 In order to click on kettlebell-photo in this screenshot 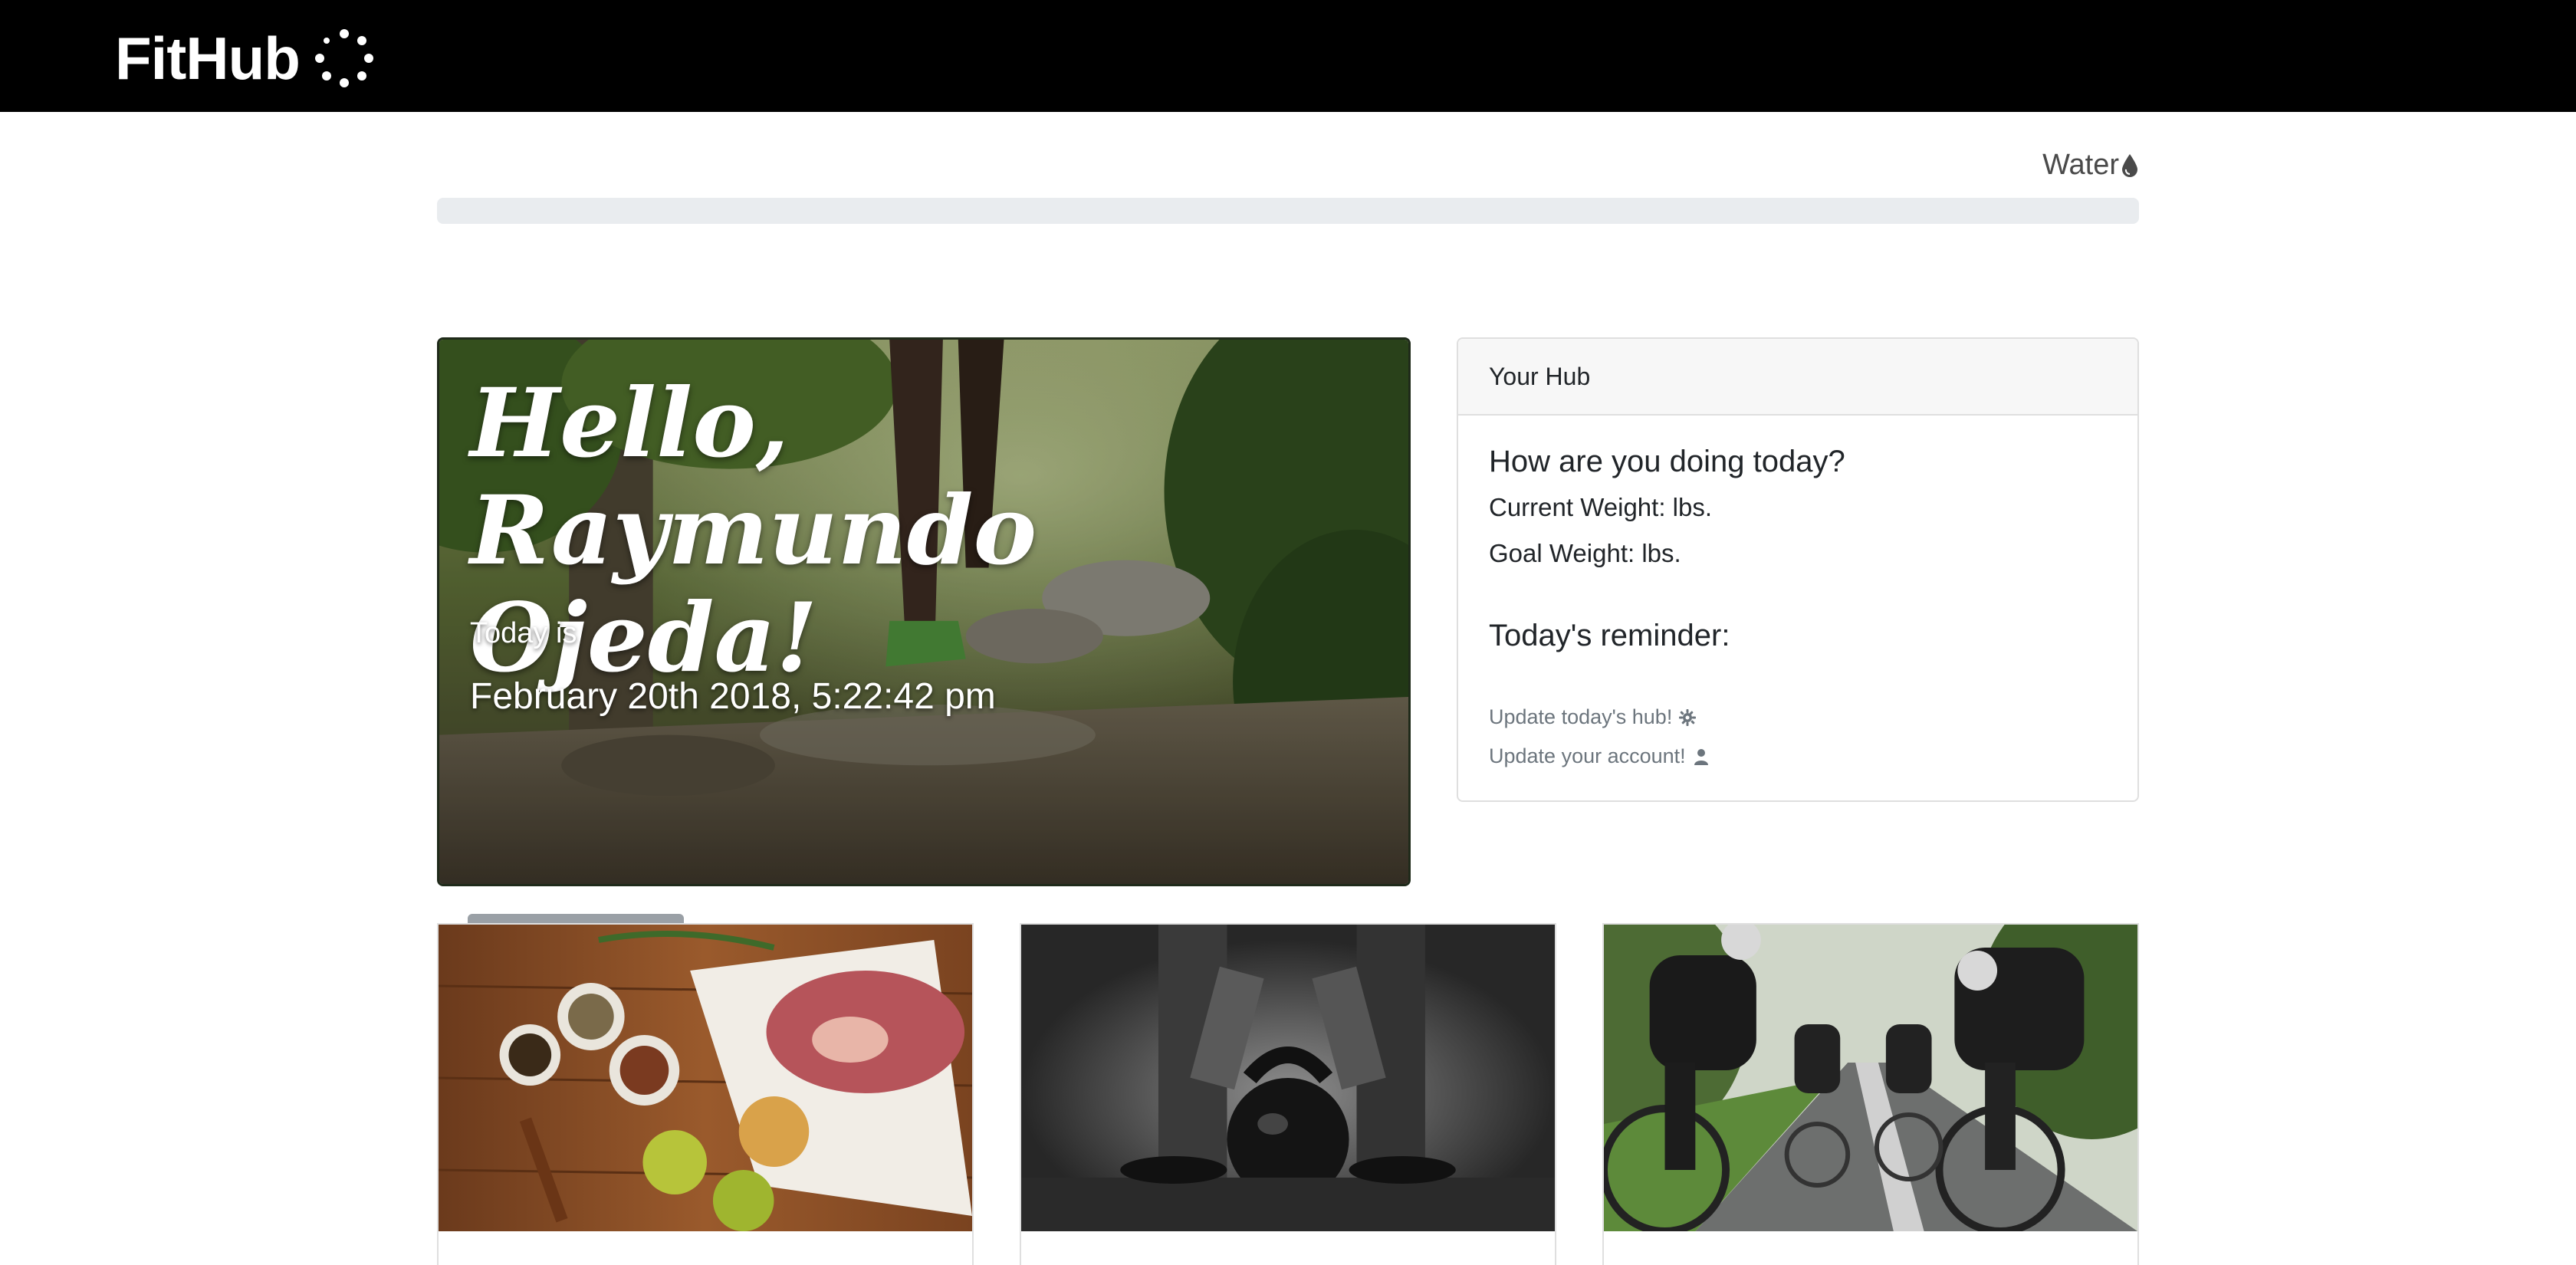, I will do `click(1288, 1078)`.